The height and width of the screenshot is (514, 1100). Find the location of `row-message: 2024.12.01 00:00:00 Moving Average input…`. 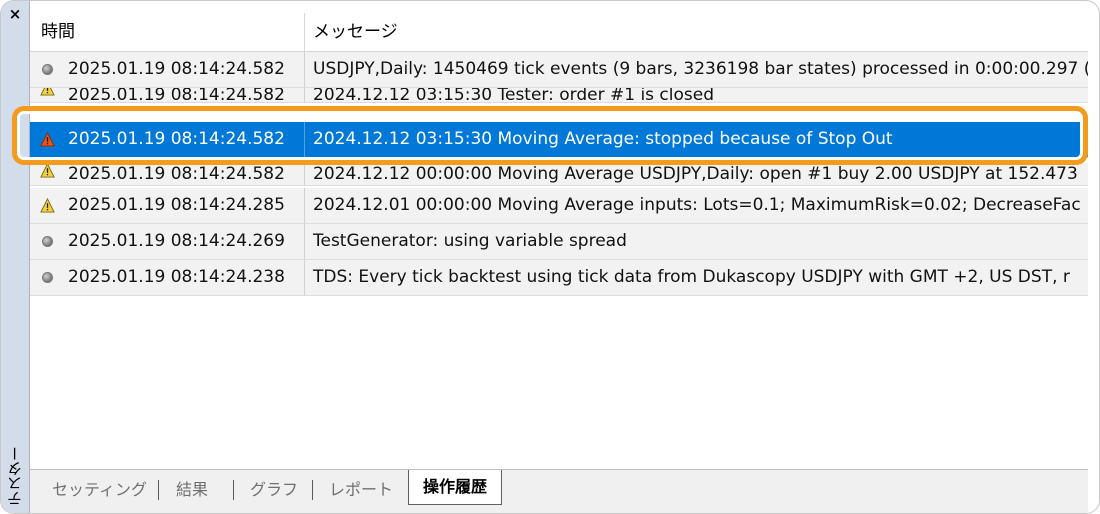

row-message: 2024.12.01 00:00:00 Moving Average input… is located at coordinates (697, 205).